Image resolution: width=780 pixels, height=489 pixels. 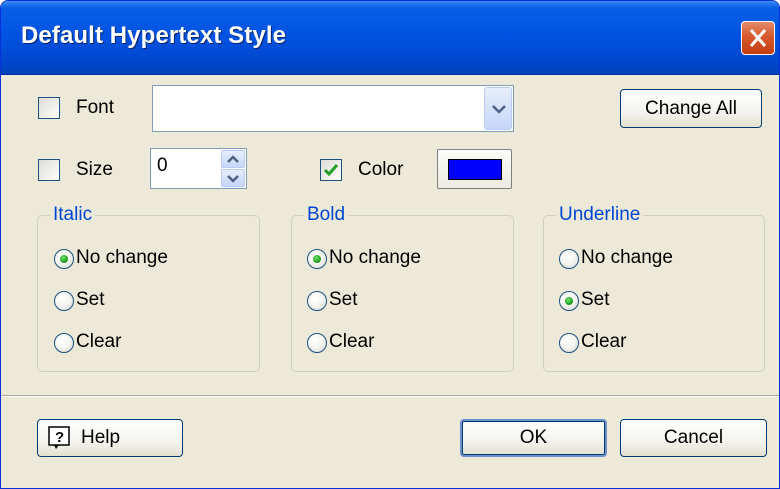 What do you see at coordinates (533, 438) in the screenshot?
I see `ok-button: OK` at bounding box center [533, 438].